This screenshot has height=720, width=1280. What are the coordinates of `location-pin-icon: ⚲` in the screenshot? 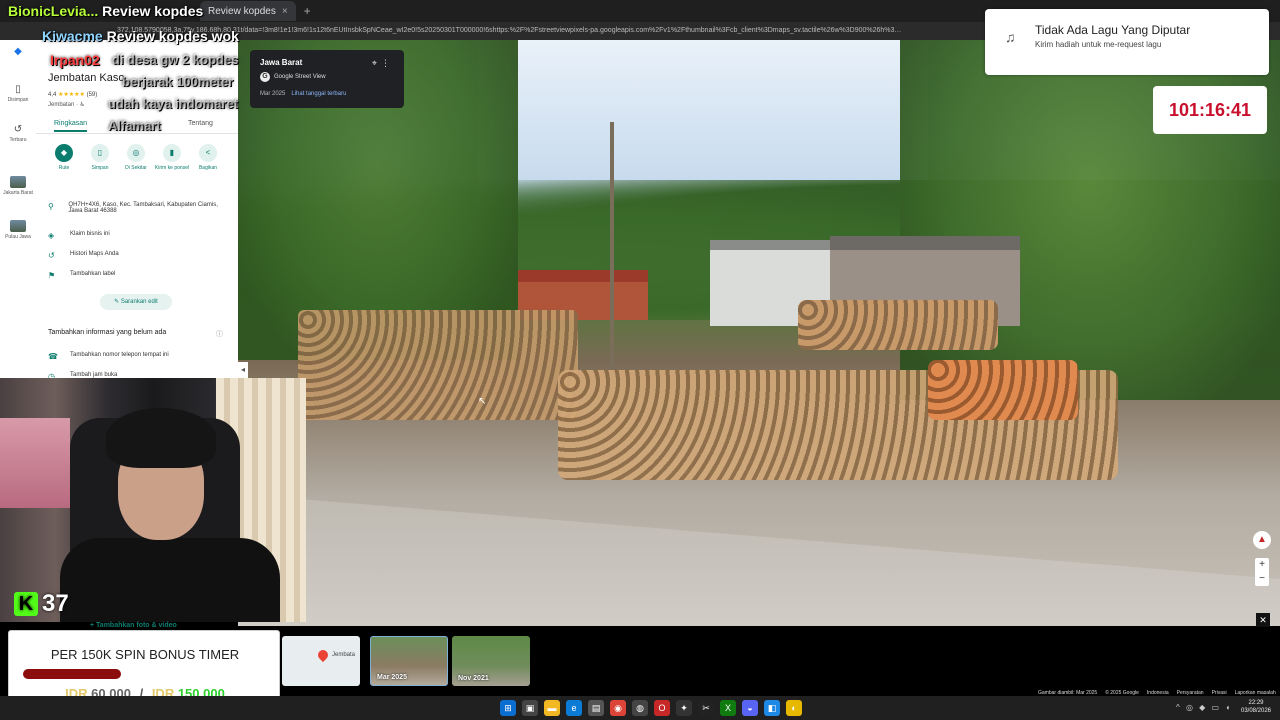 It's located at (51, 206).